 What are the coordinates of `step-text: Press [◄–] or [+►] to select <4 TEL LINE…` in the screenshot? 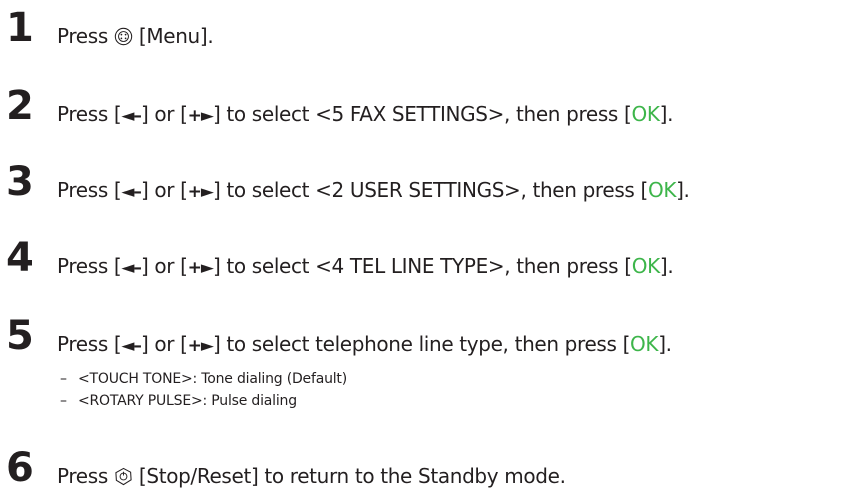 It's located at (365, 267).